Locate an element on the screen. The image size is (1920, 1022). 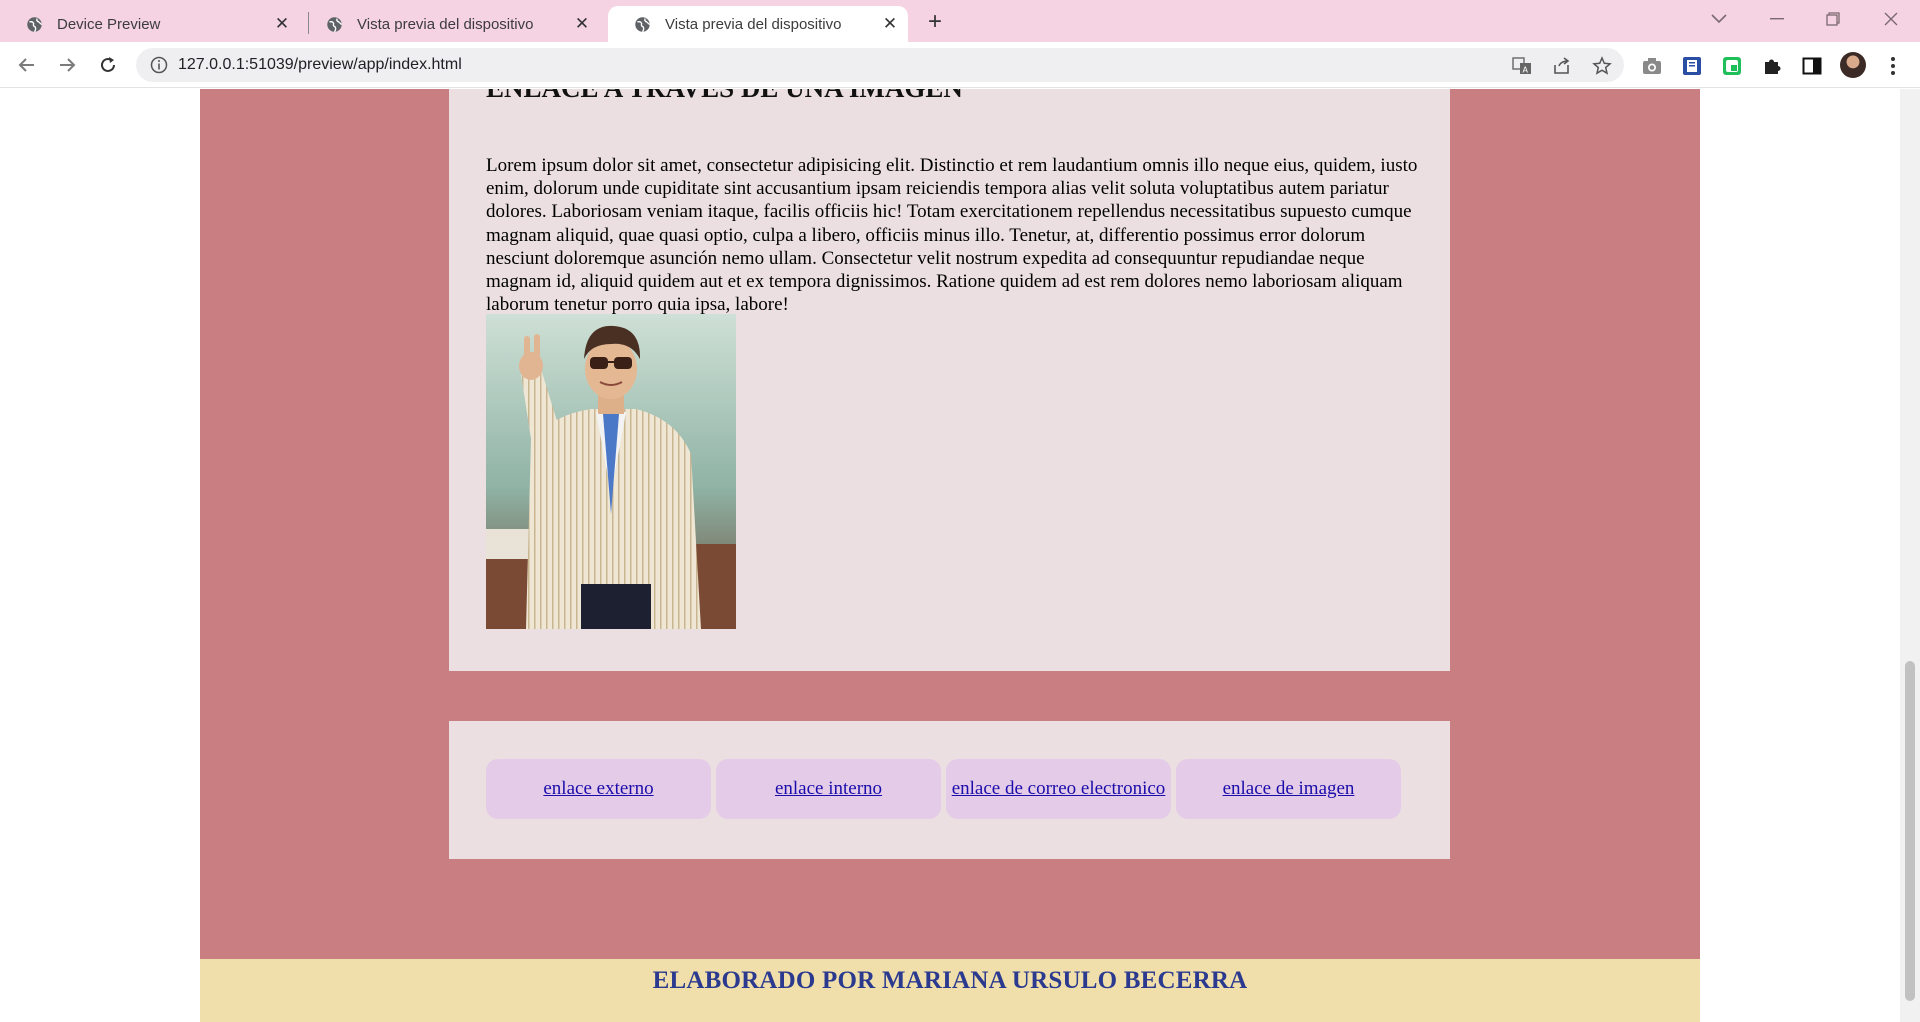
section-title: ENLACE A TRAVÉS DE UNA IMAGEN is located at coordinates (724, 96).